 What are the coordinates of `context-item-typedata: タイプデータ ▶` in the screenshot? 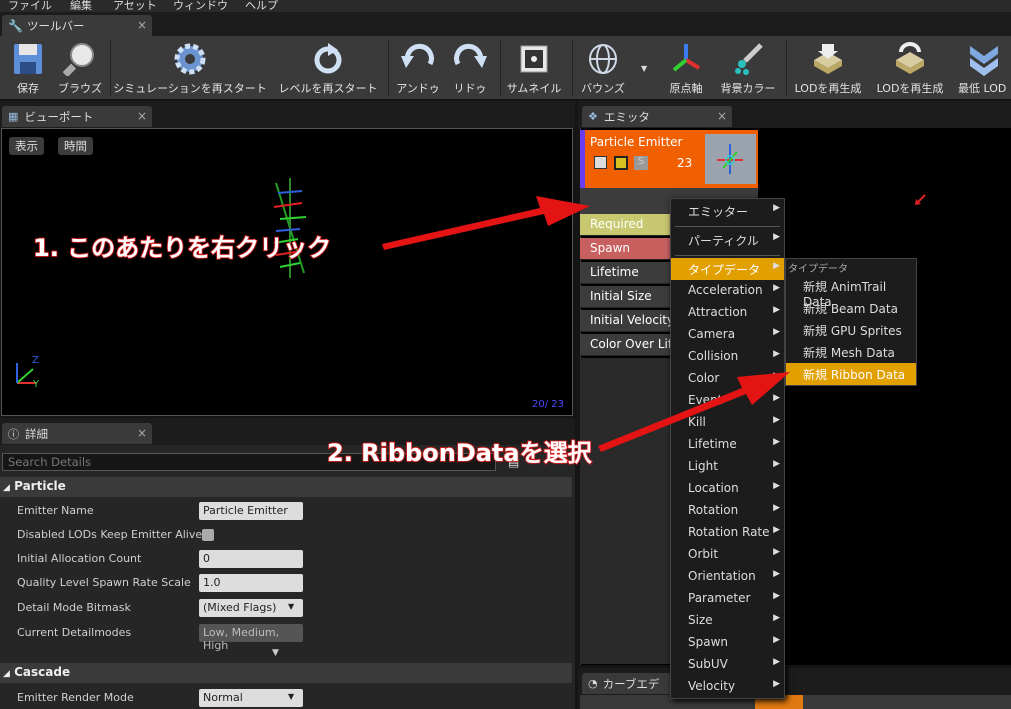 It's located at (727, 269).